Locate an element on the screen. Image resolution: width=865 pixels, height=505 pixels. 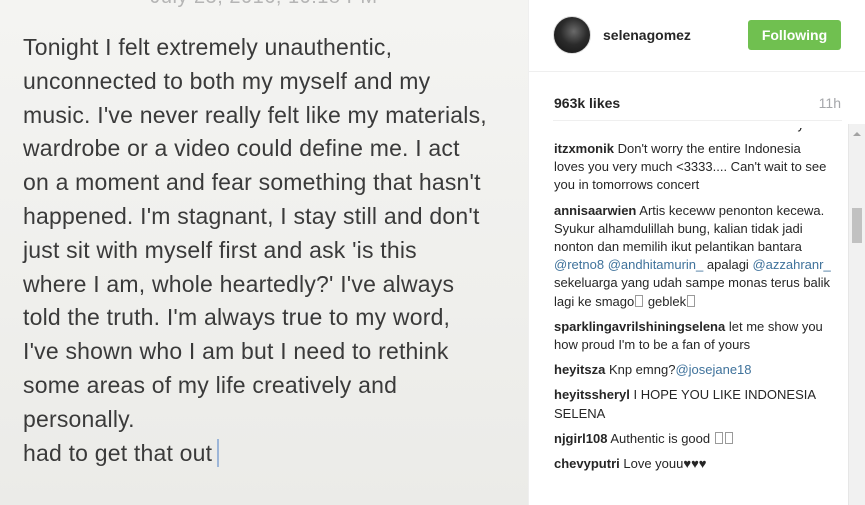
comment-username: annisaarwien is located at coordinates (595, 210).